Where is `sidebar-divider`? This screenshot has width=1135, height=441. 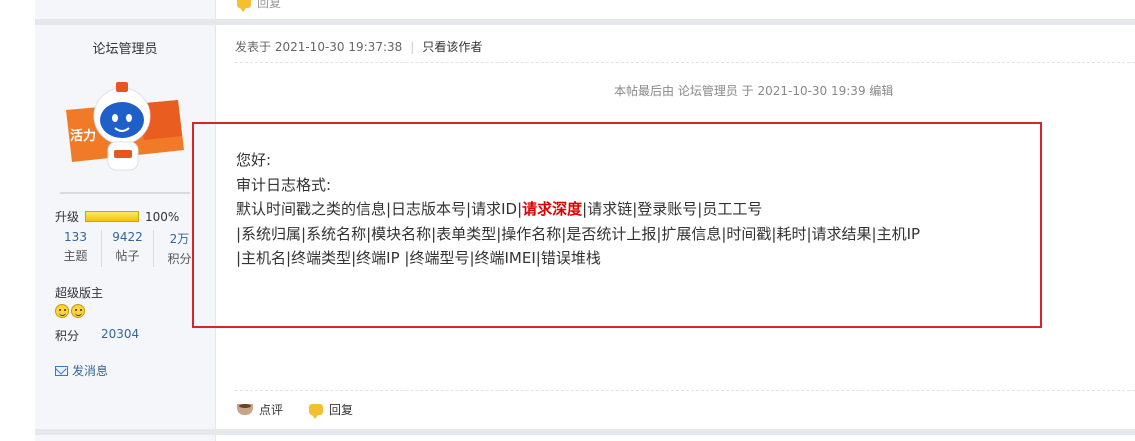 sidebar-divider is located at coordinates (125, 193).